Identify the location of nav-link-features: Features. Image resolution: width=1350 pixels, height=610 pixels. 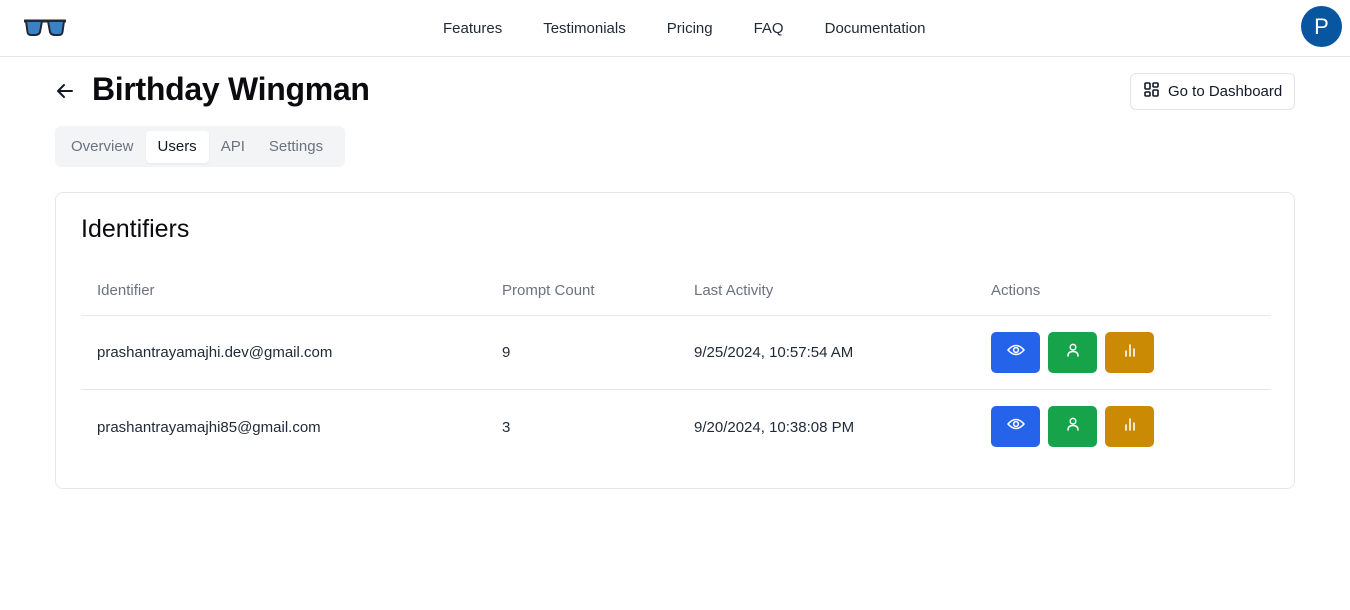
(472, 28).